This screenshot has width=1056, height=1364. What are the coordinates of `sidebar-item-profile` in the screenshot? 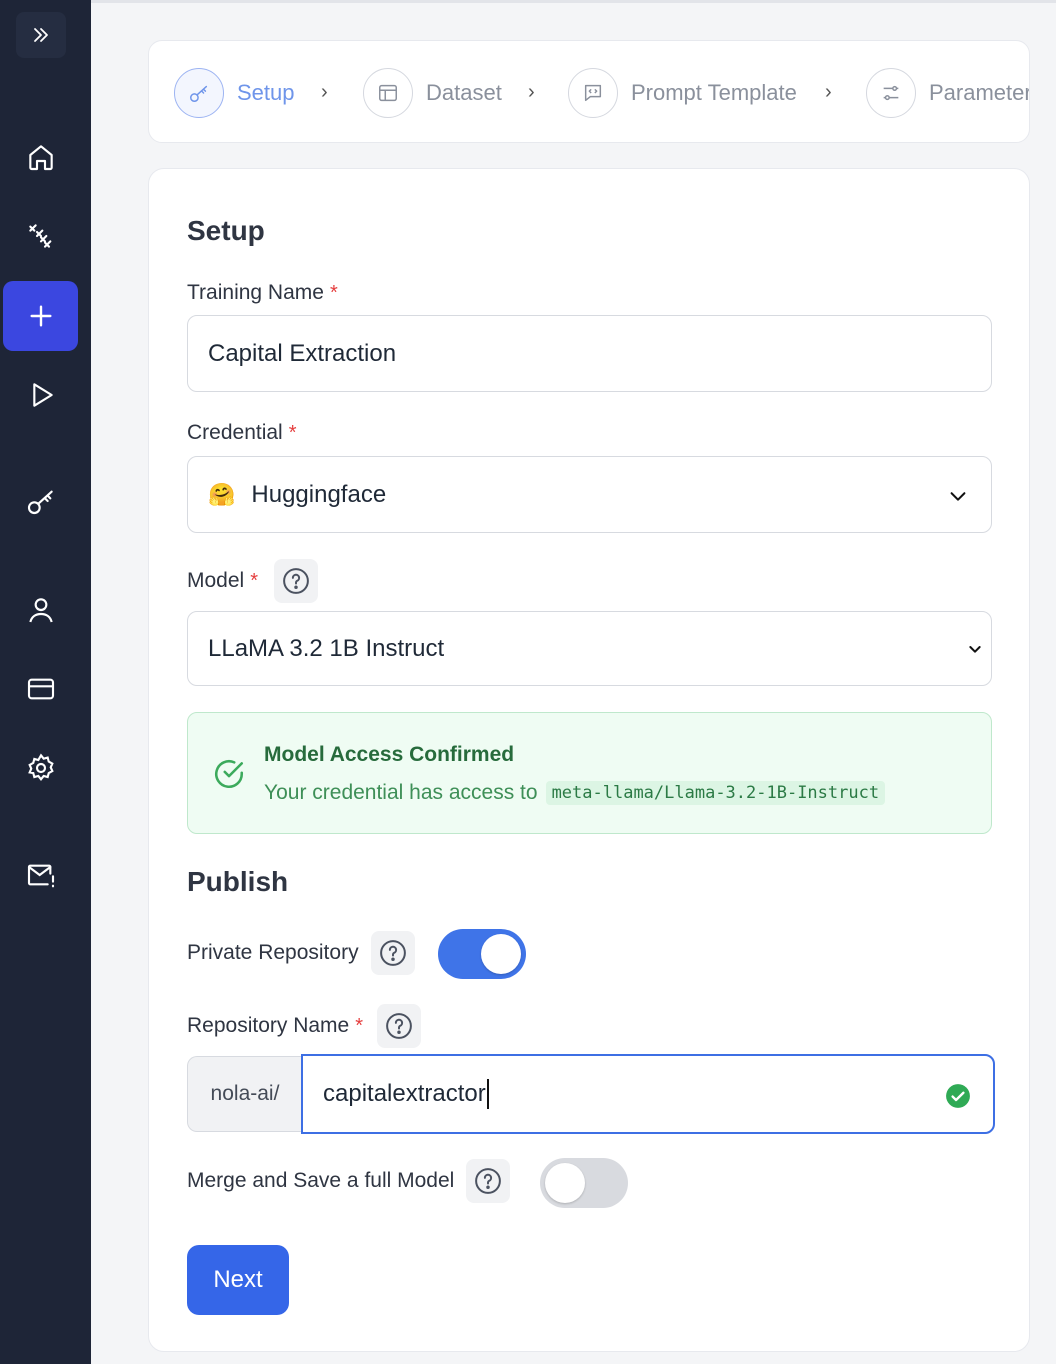 It's located at (40, 610).